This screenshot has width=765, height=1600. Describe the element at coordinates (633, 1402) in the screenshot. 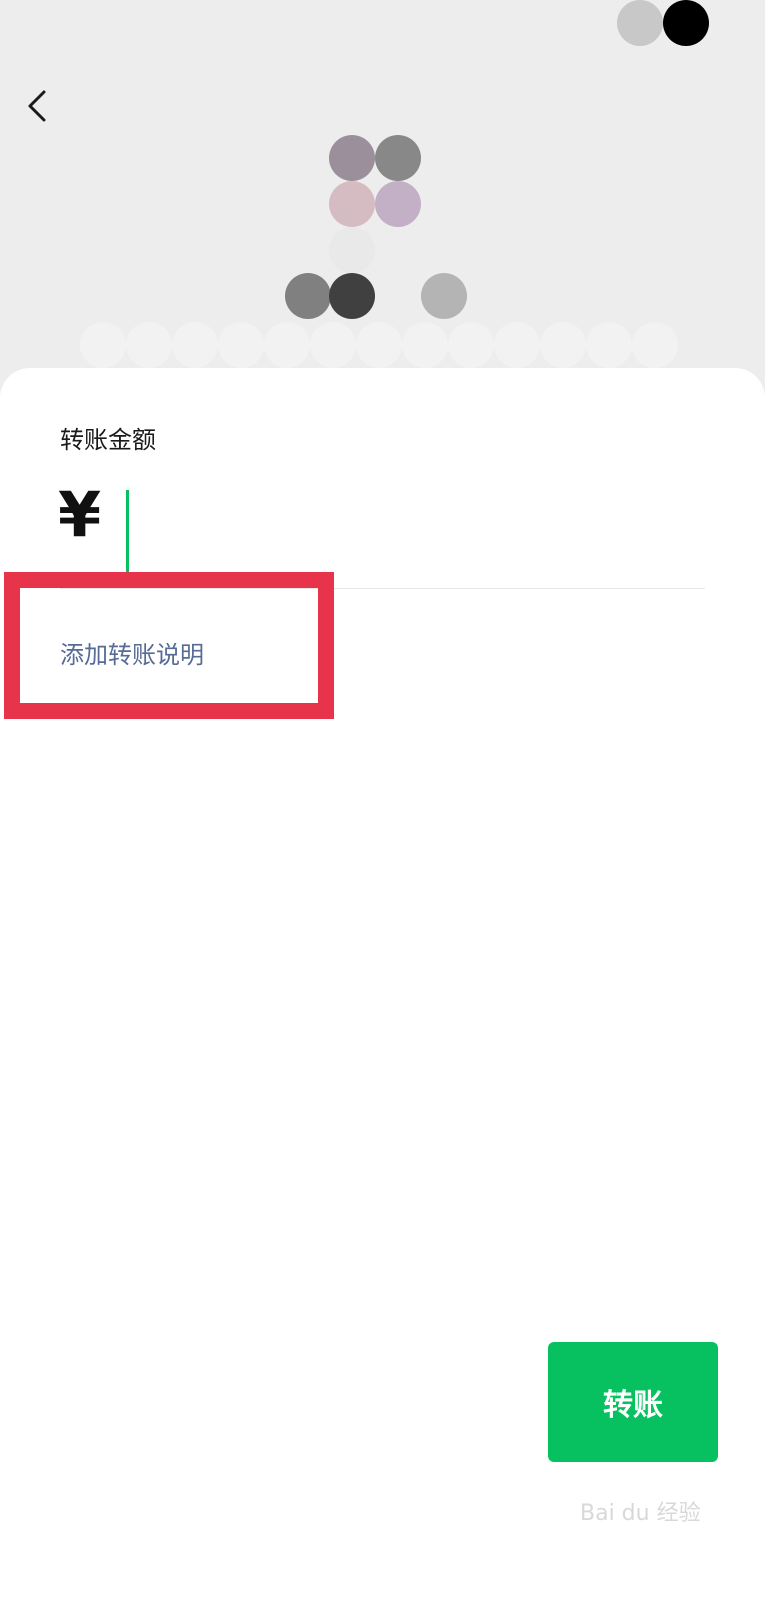

I see `transfer-button: 转账` at that location.